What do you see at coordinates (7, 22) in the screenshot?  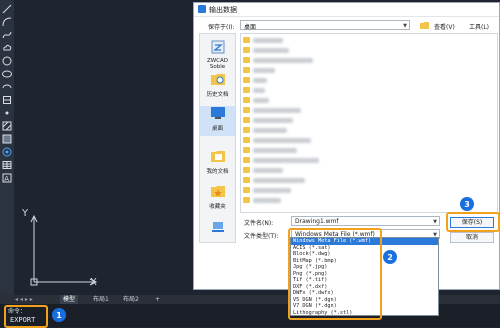 I see `arc-icon` at bounding box center [7, 22].